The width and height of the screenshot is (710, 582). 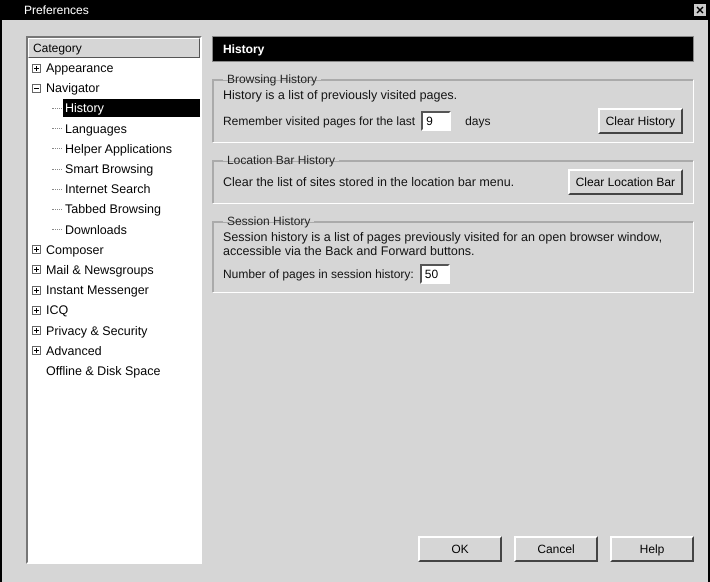 What do you see at coordinates (477, 121) in the screenshot?
I see `field-suffix: days` at bounding box center [477, 121].